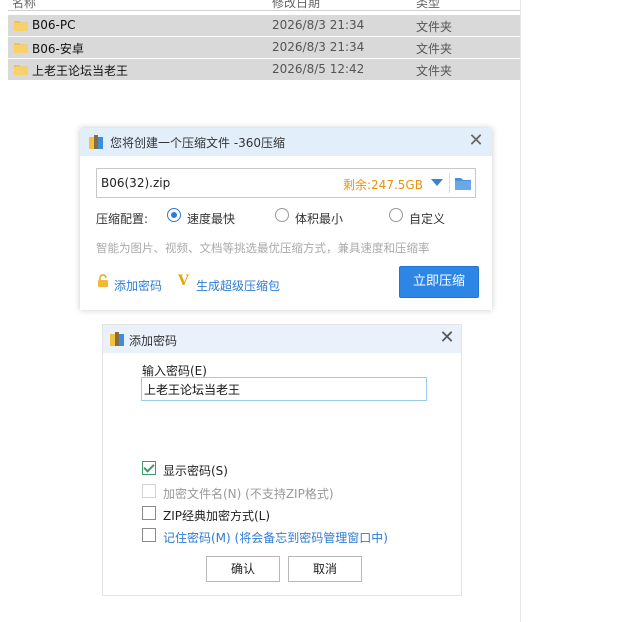  Describe the element at coordinates (428, 5) in the screenshot. I see `column-header-type: 类型` at that location.